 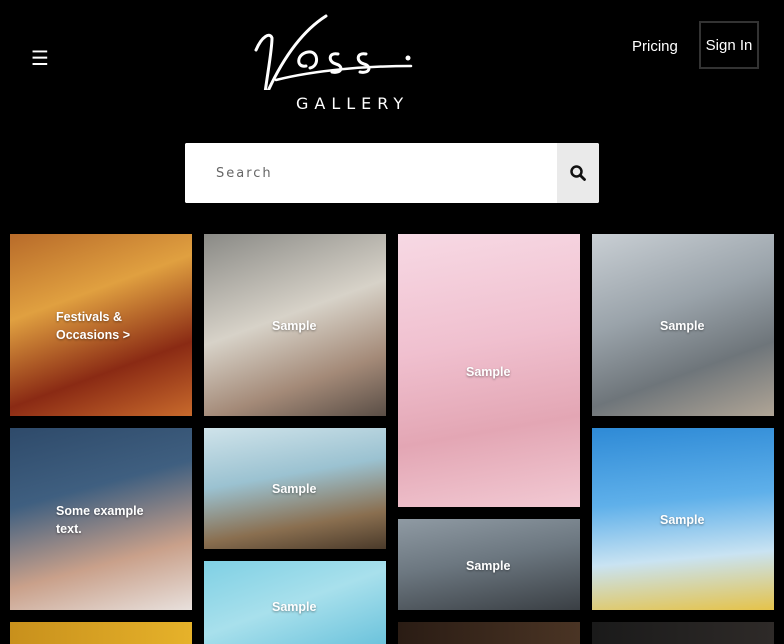 I want to click on tile-label: Some example text., so click(x=100, y=520).